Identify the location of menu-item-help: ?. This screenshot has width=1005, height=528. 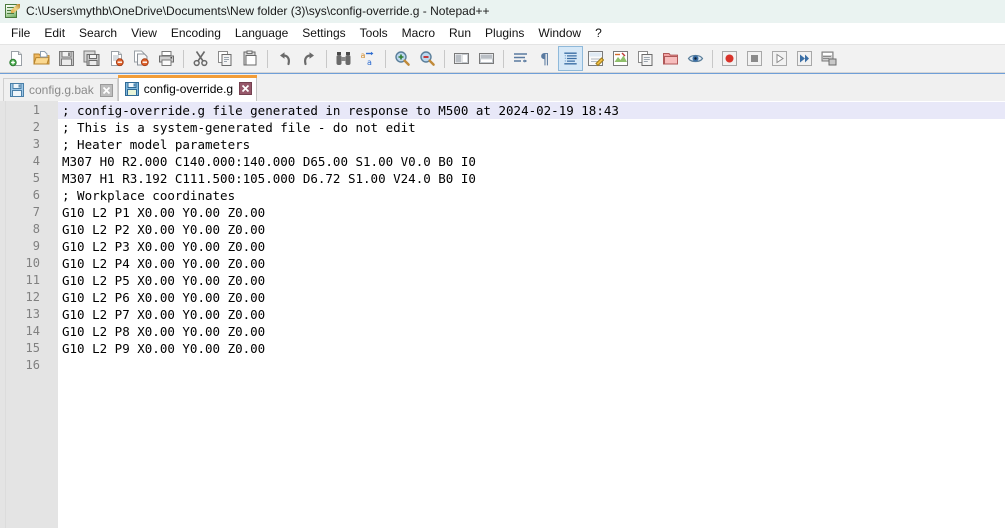
(598, 33).